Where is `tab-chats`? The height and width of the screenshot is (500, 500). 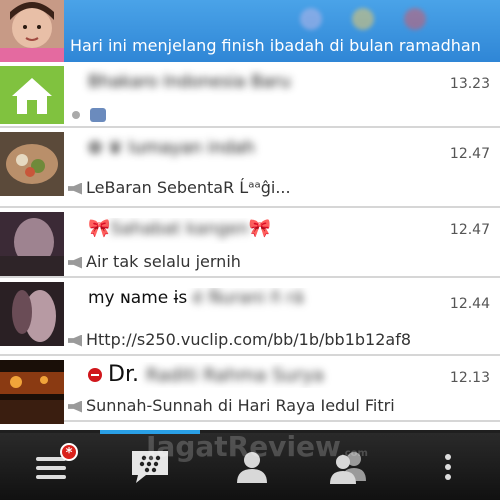 tab-chats is located at coordinates (150, 467).